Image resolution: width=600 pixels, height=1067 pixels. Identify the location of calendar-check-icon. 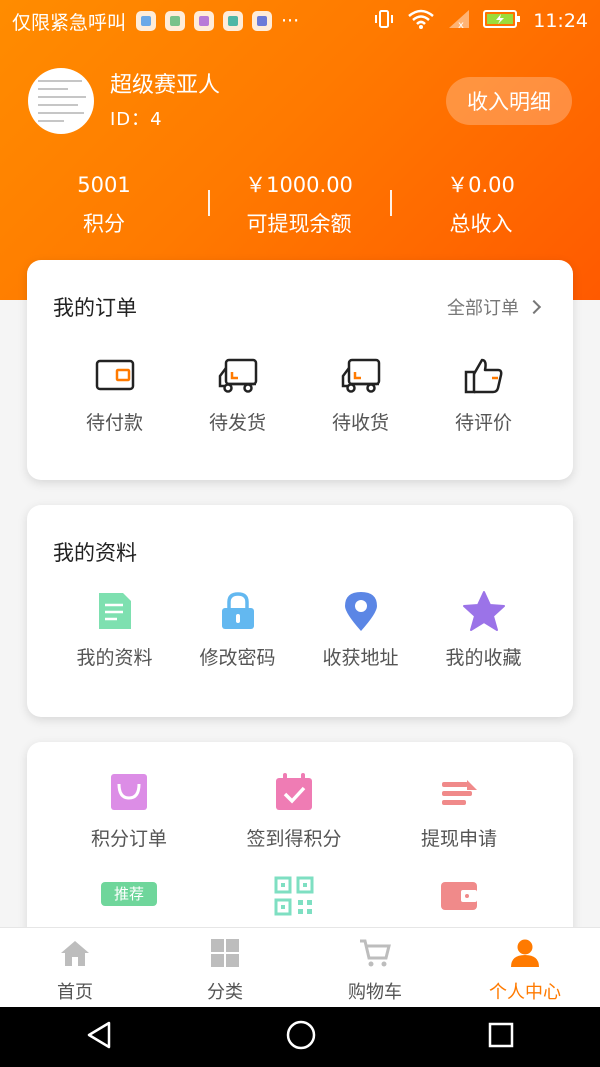
(294, 792).